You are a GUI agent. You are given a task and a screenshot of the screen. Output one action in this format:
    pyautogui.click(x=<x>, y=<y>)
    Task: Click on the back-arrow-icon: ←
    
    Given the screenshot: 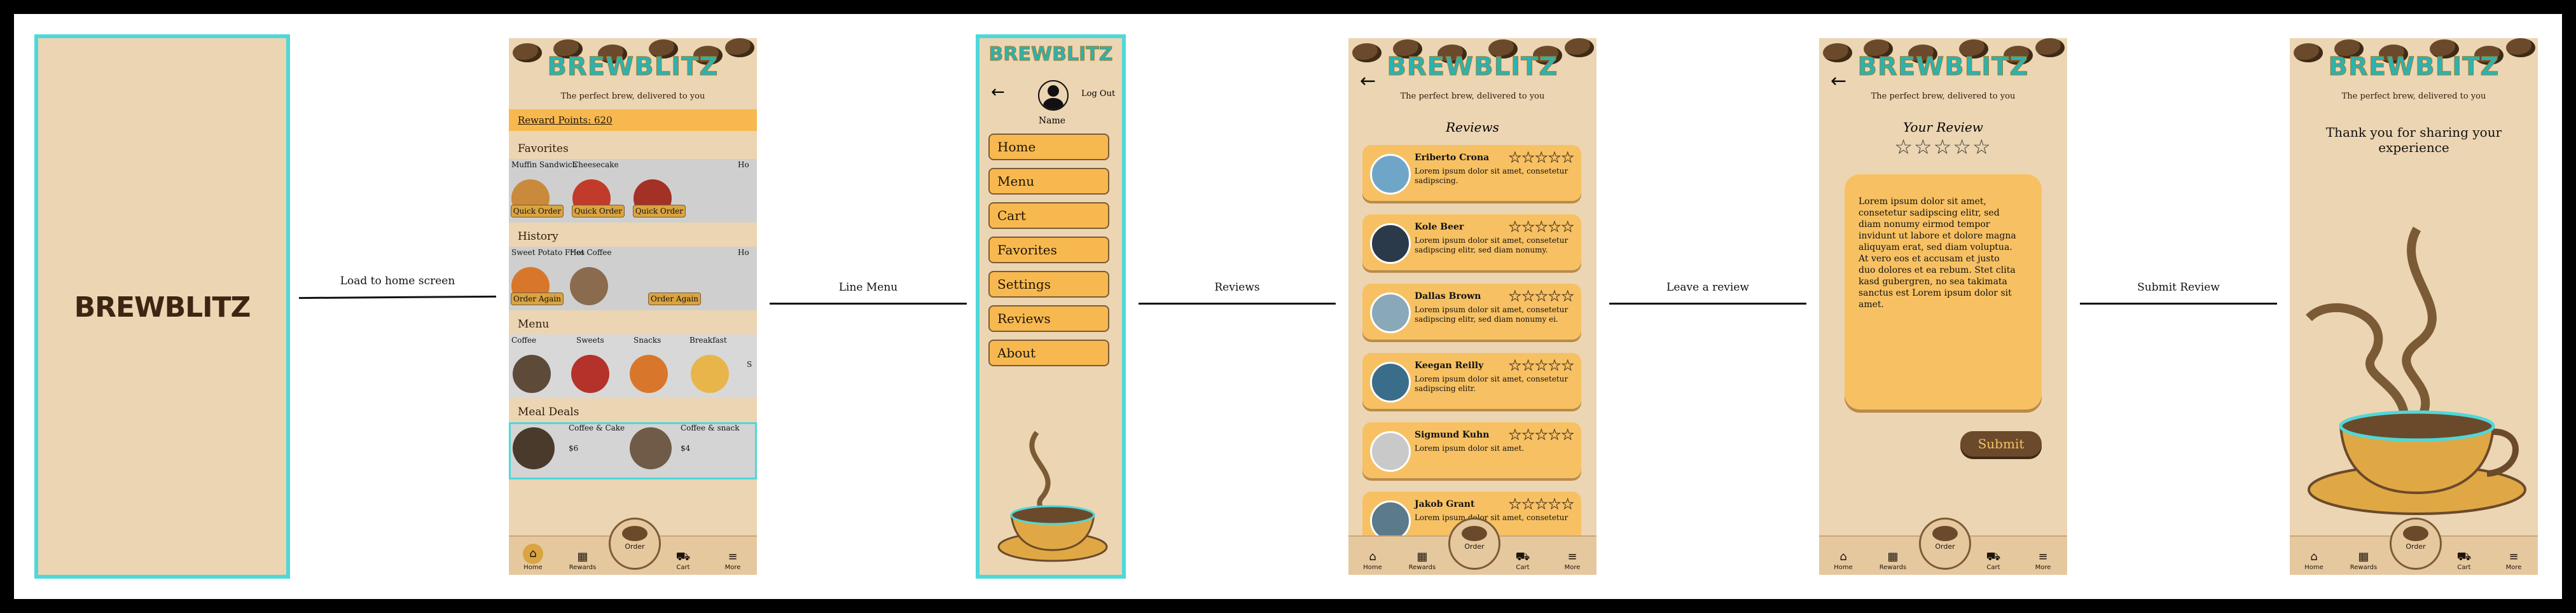 What is the action you would take?
    pyautogui.click(x=998, y=92)
    